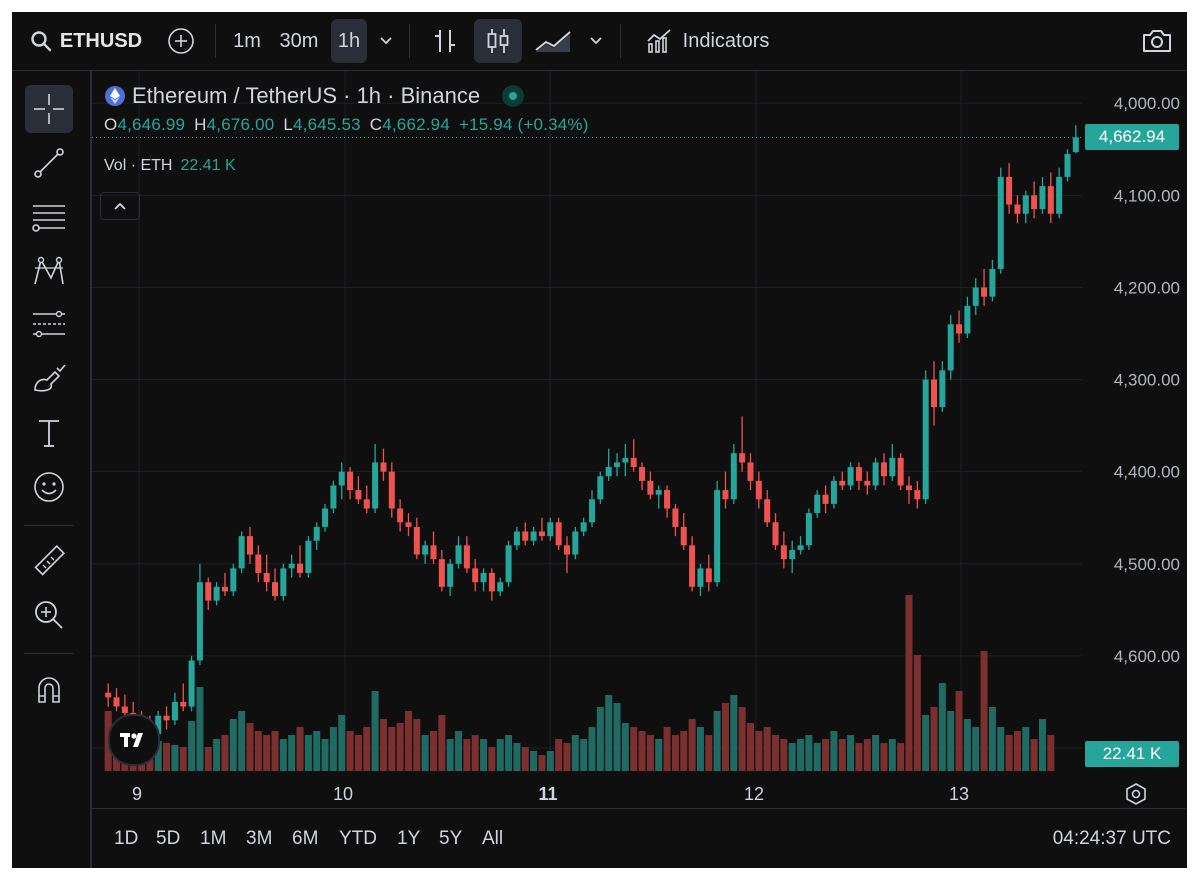  Describe the element at coordinates (126, 838) in the screenshot. I see `range-1D: 1D` at that location.